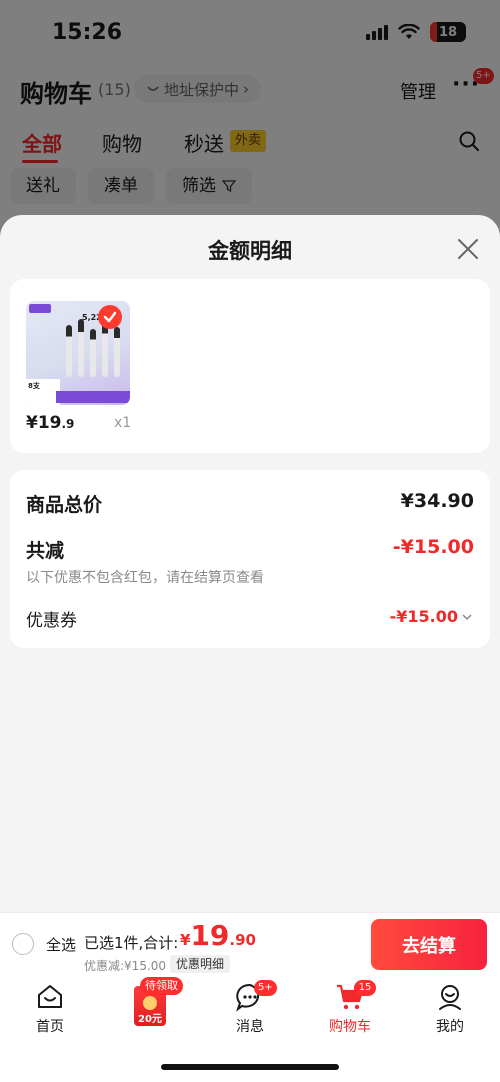 The width and height of the screenshot is (500, 1082). Describe the element at coordinates (23, 944) in the screenshot. I see `select-all-checkbox` at that location.